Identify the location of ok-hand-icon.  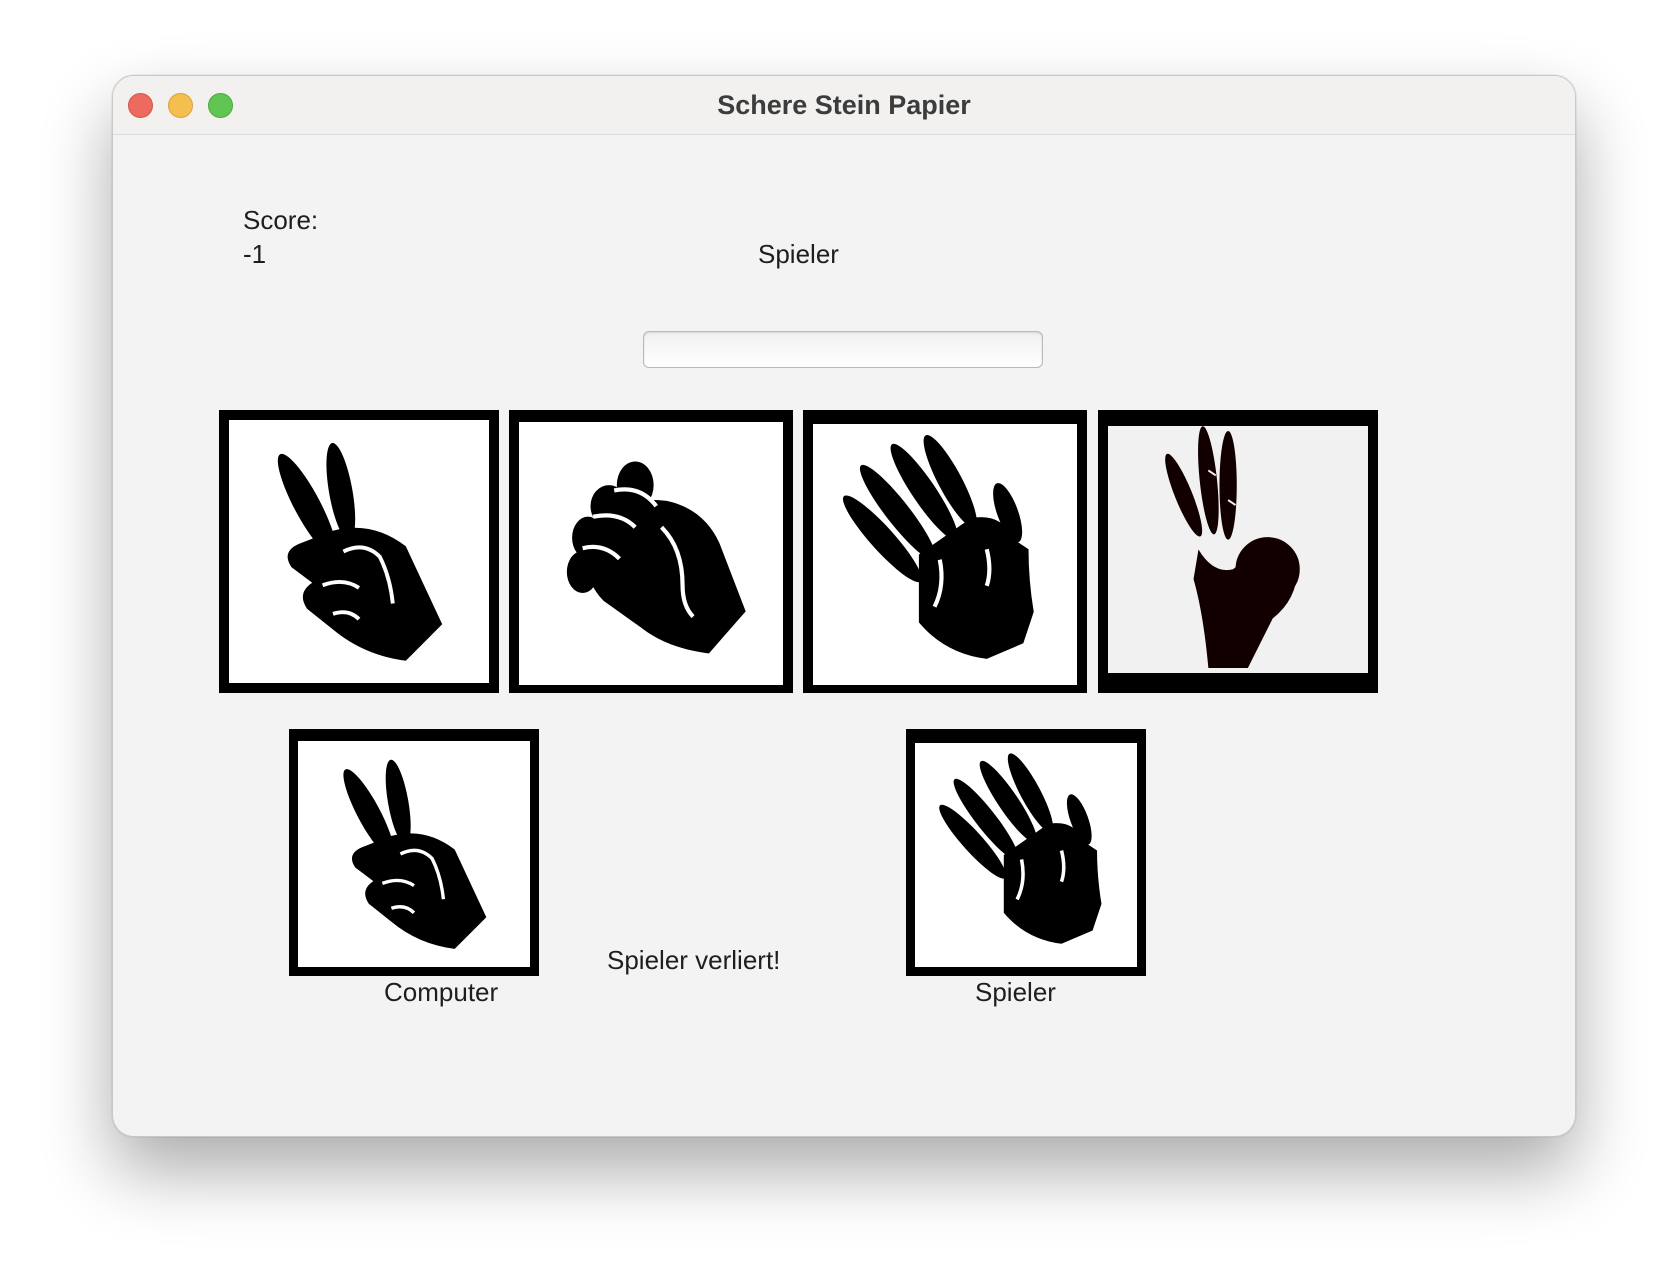
(1232, 547).